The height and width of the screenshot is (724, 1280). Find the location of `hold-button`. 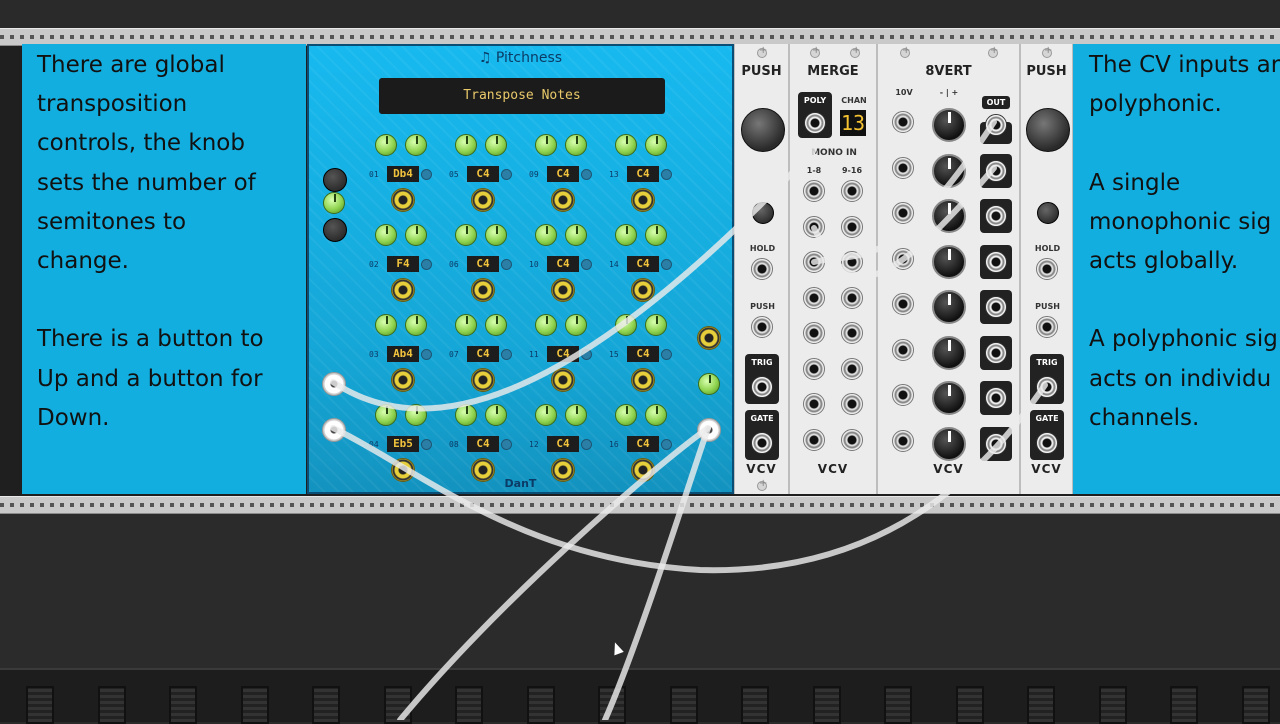

hold-button is located at coordinates (763, 213).